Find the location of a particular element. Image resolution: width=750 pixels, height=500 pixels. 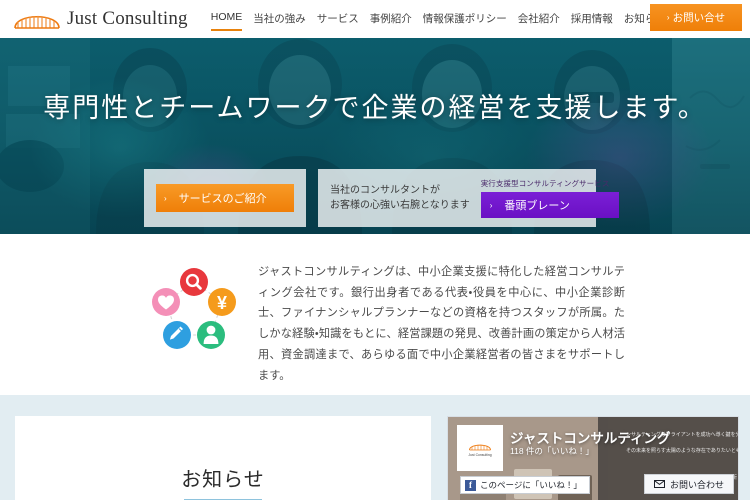

header-contact-button: › お問い合せ is located at coordinates (696, 17).